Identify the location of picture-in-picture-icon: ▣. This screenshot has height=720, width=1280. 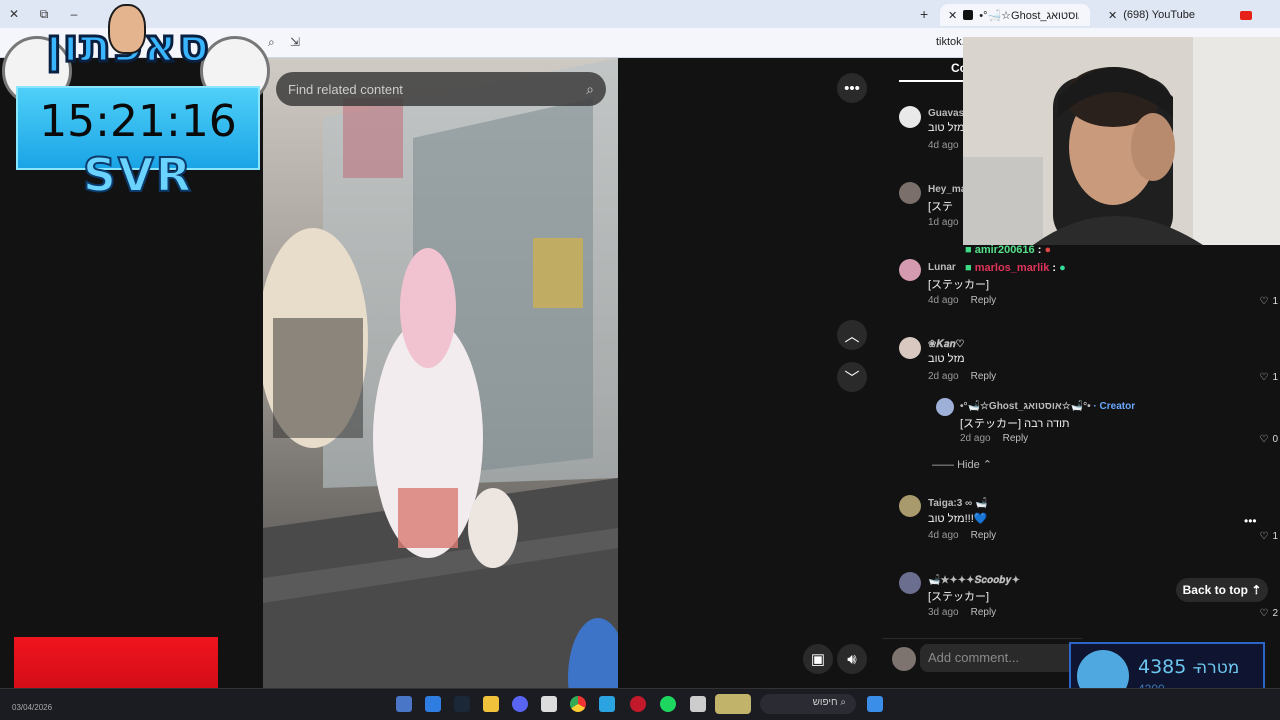
(818, 659).